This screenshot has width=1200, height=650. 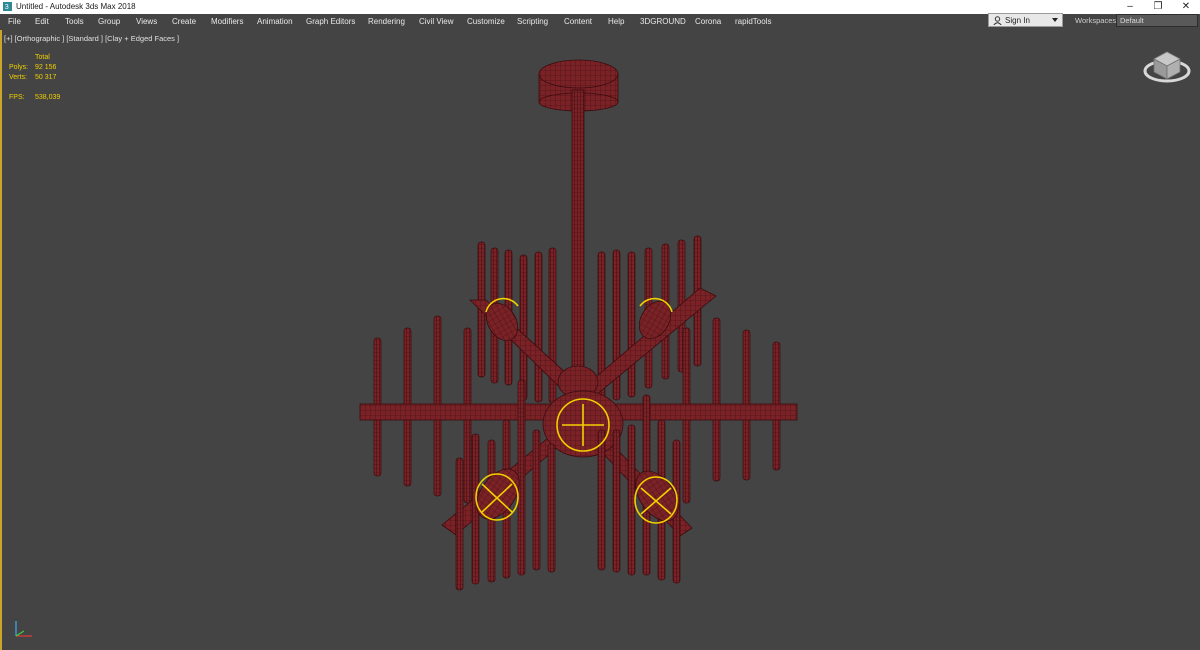 I want to click on viewcube-icon, so click(x=1167, y=68).